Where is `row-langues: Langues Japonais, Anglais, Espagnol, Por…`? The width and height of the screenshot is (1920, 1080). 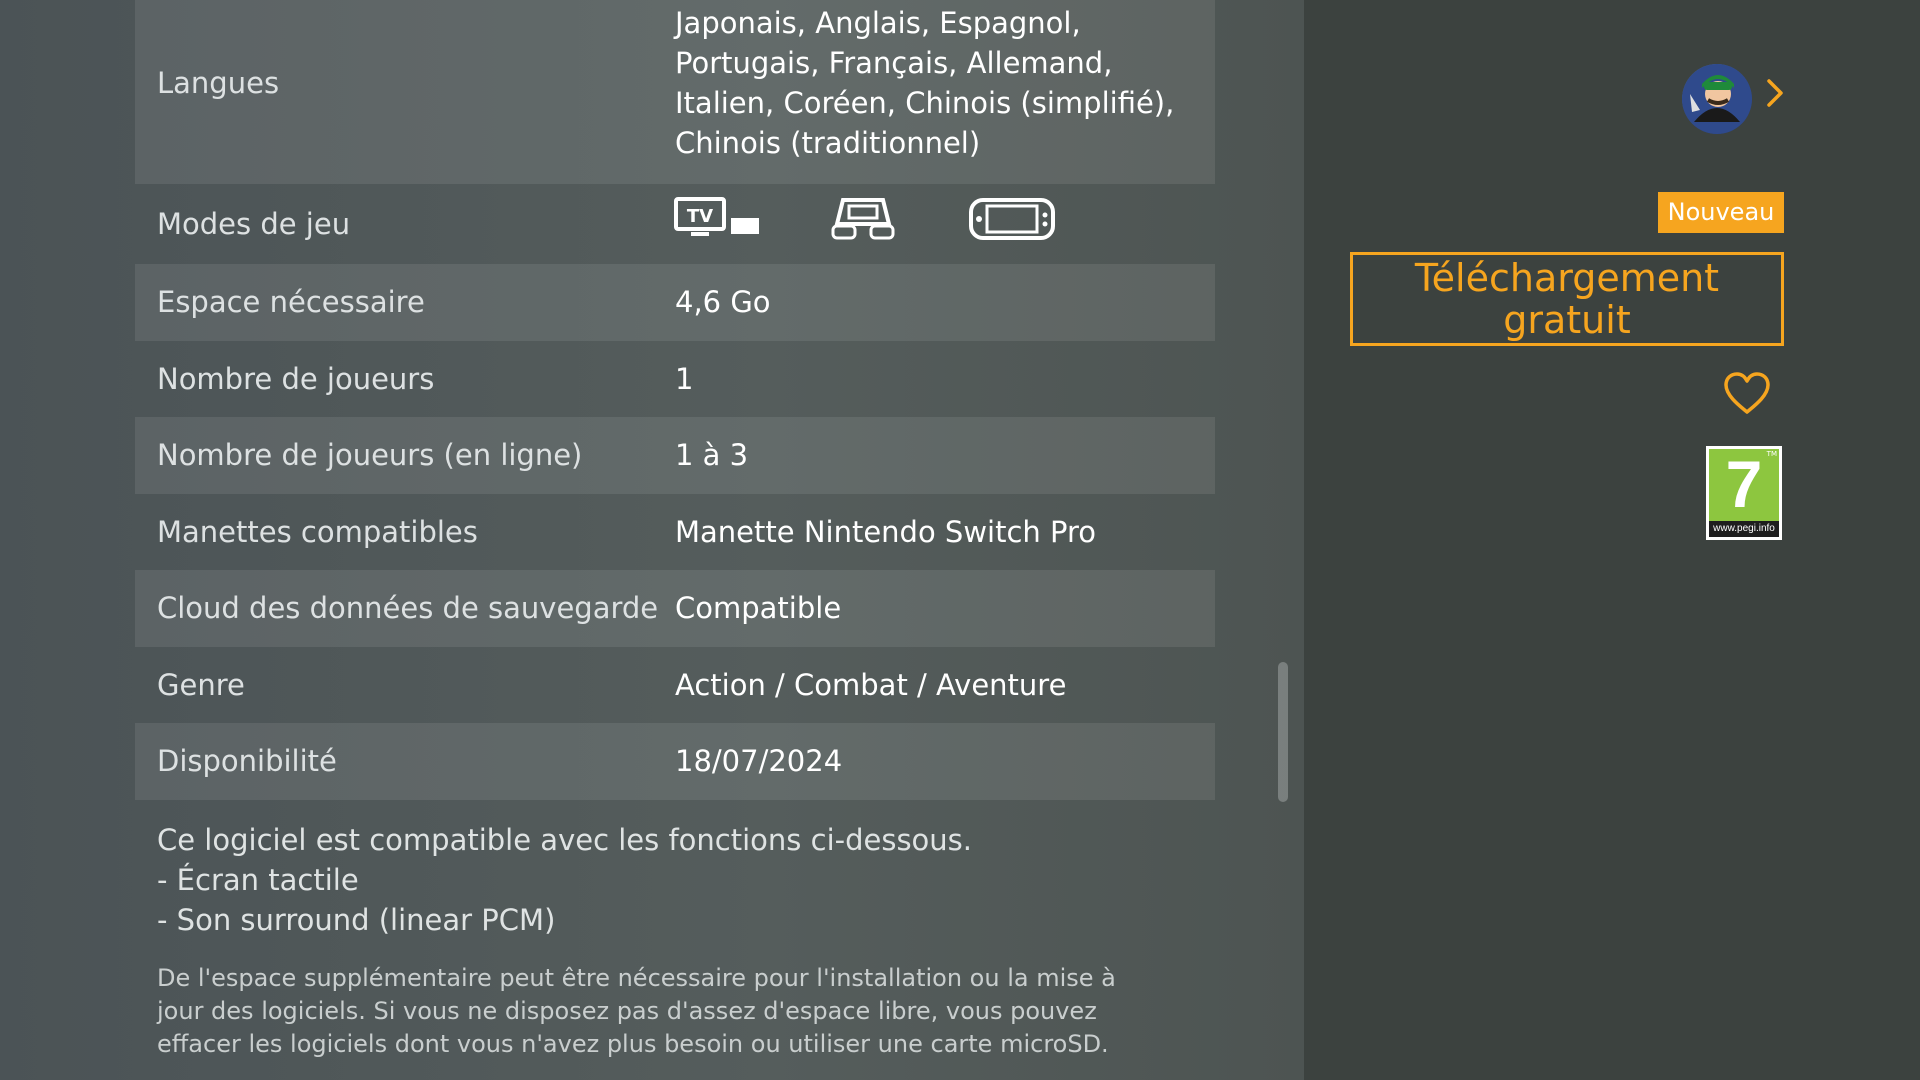
row-langues: Langues Japonais, Anglais, Espagnol, Por… is located at coordinates (675, 92).